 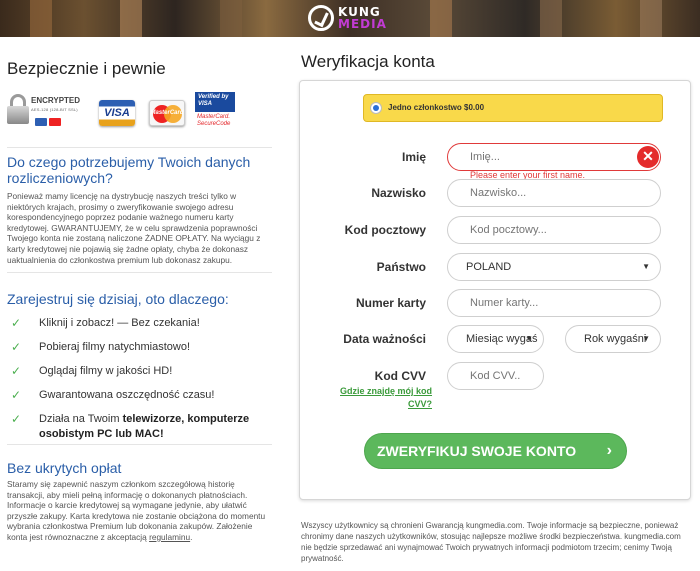 I want to click on benefit-item: ✓ Kliknij i zobacz! — Bez czekania!, so click(x=105, y=323).